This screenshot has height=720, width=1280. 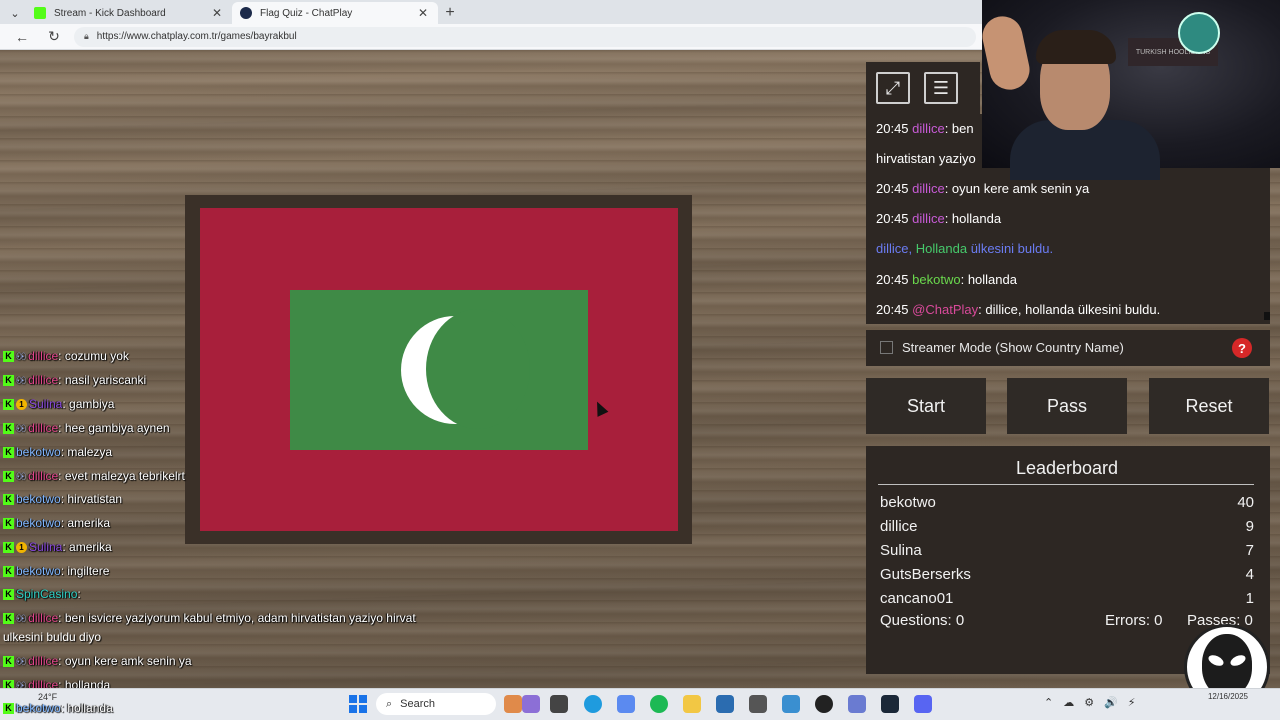 What do you see at coordinates (926, 406) in the screenshot?
I see `start-button: Start` at bounding box center [926, 406].